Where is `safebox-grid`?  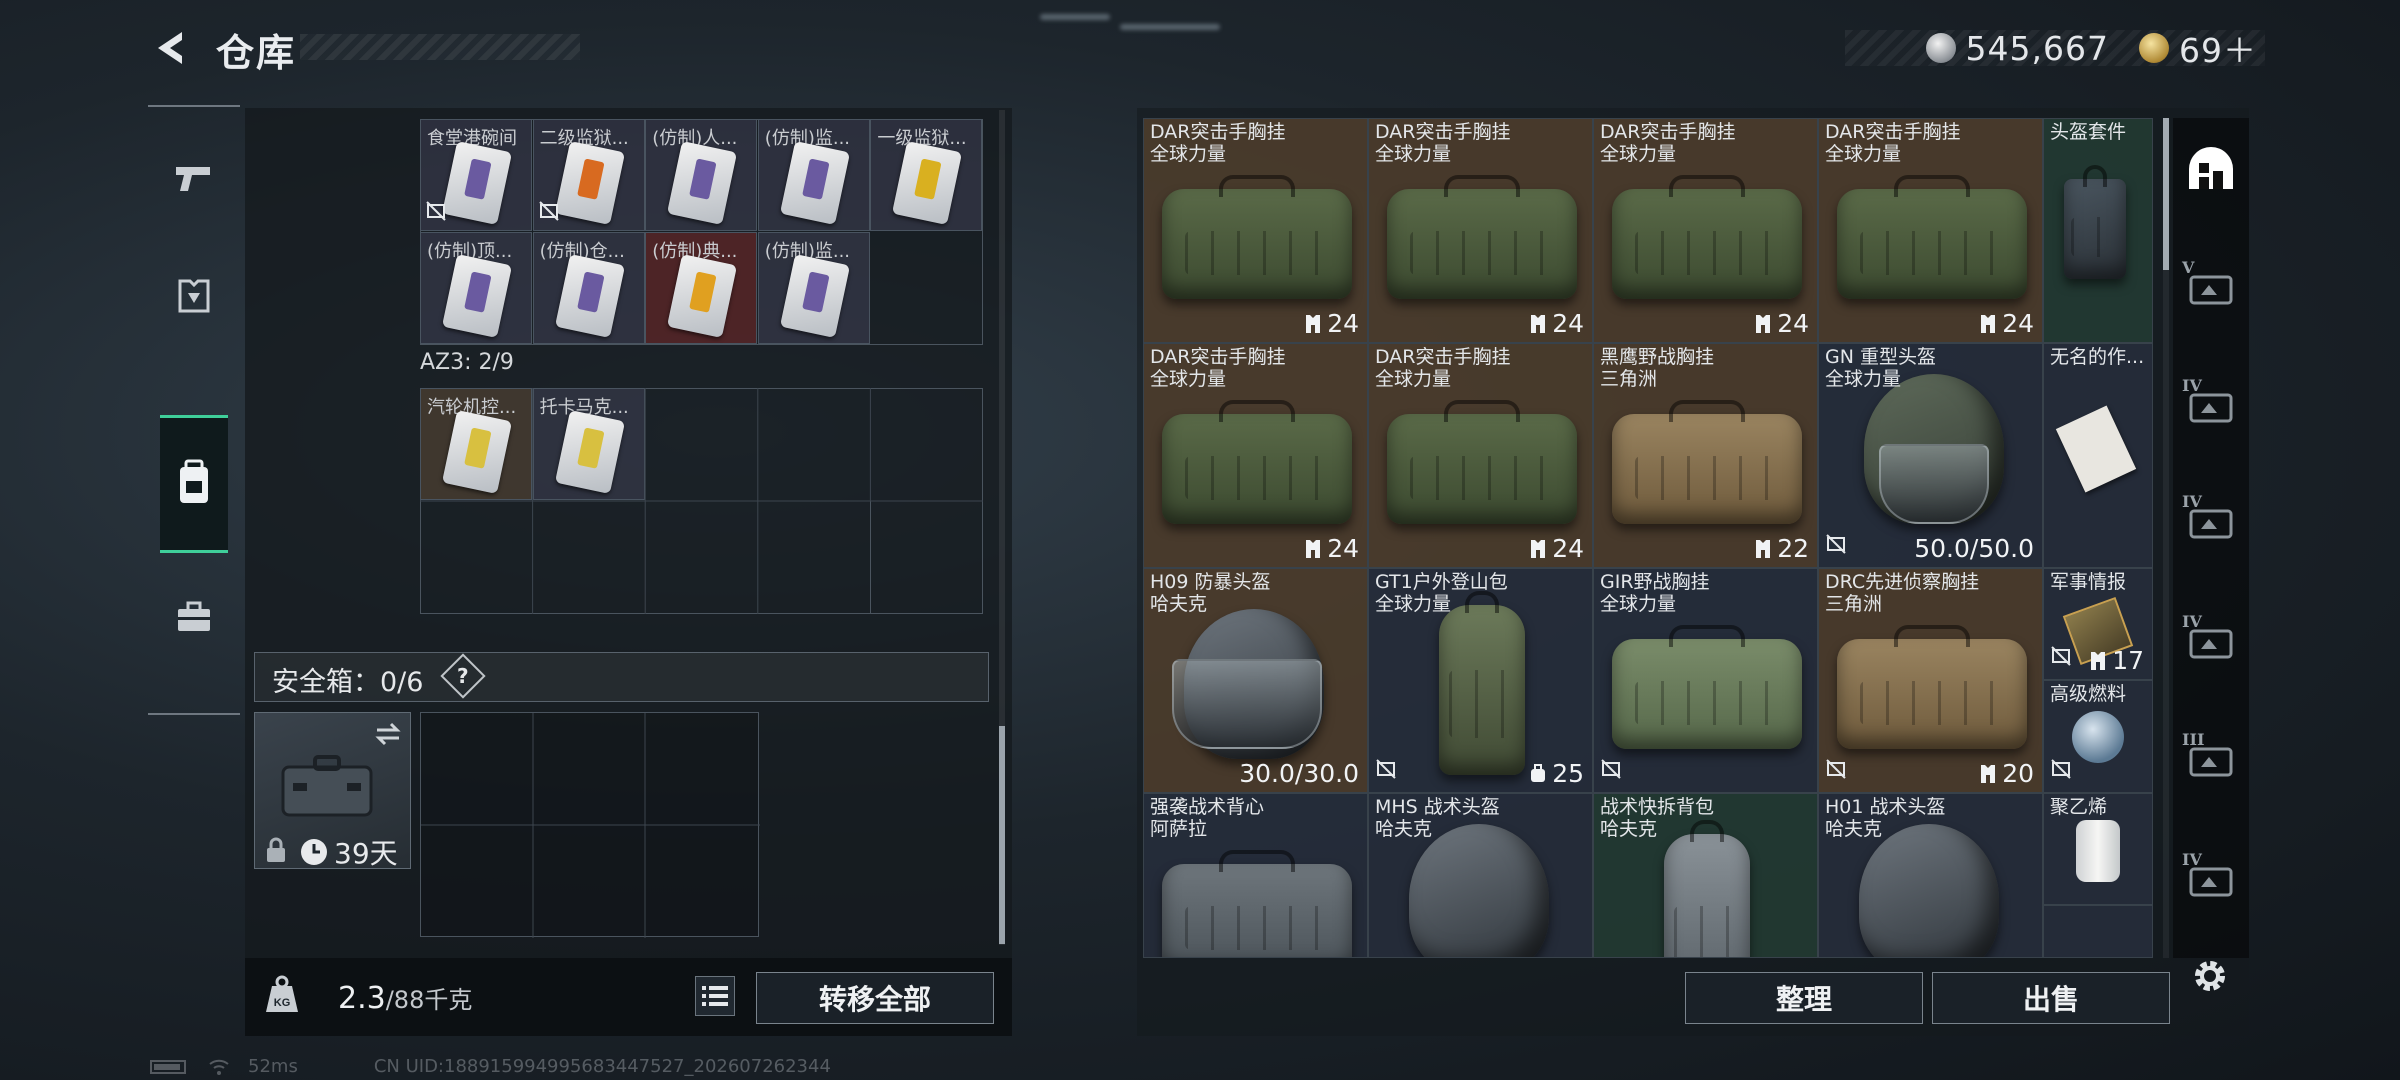 safebox-grid is located at coordinates (590, 825).